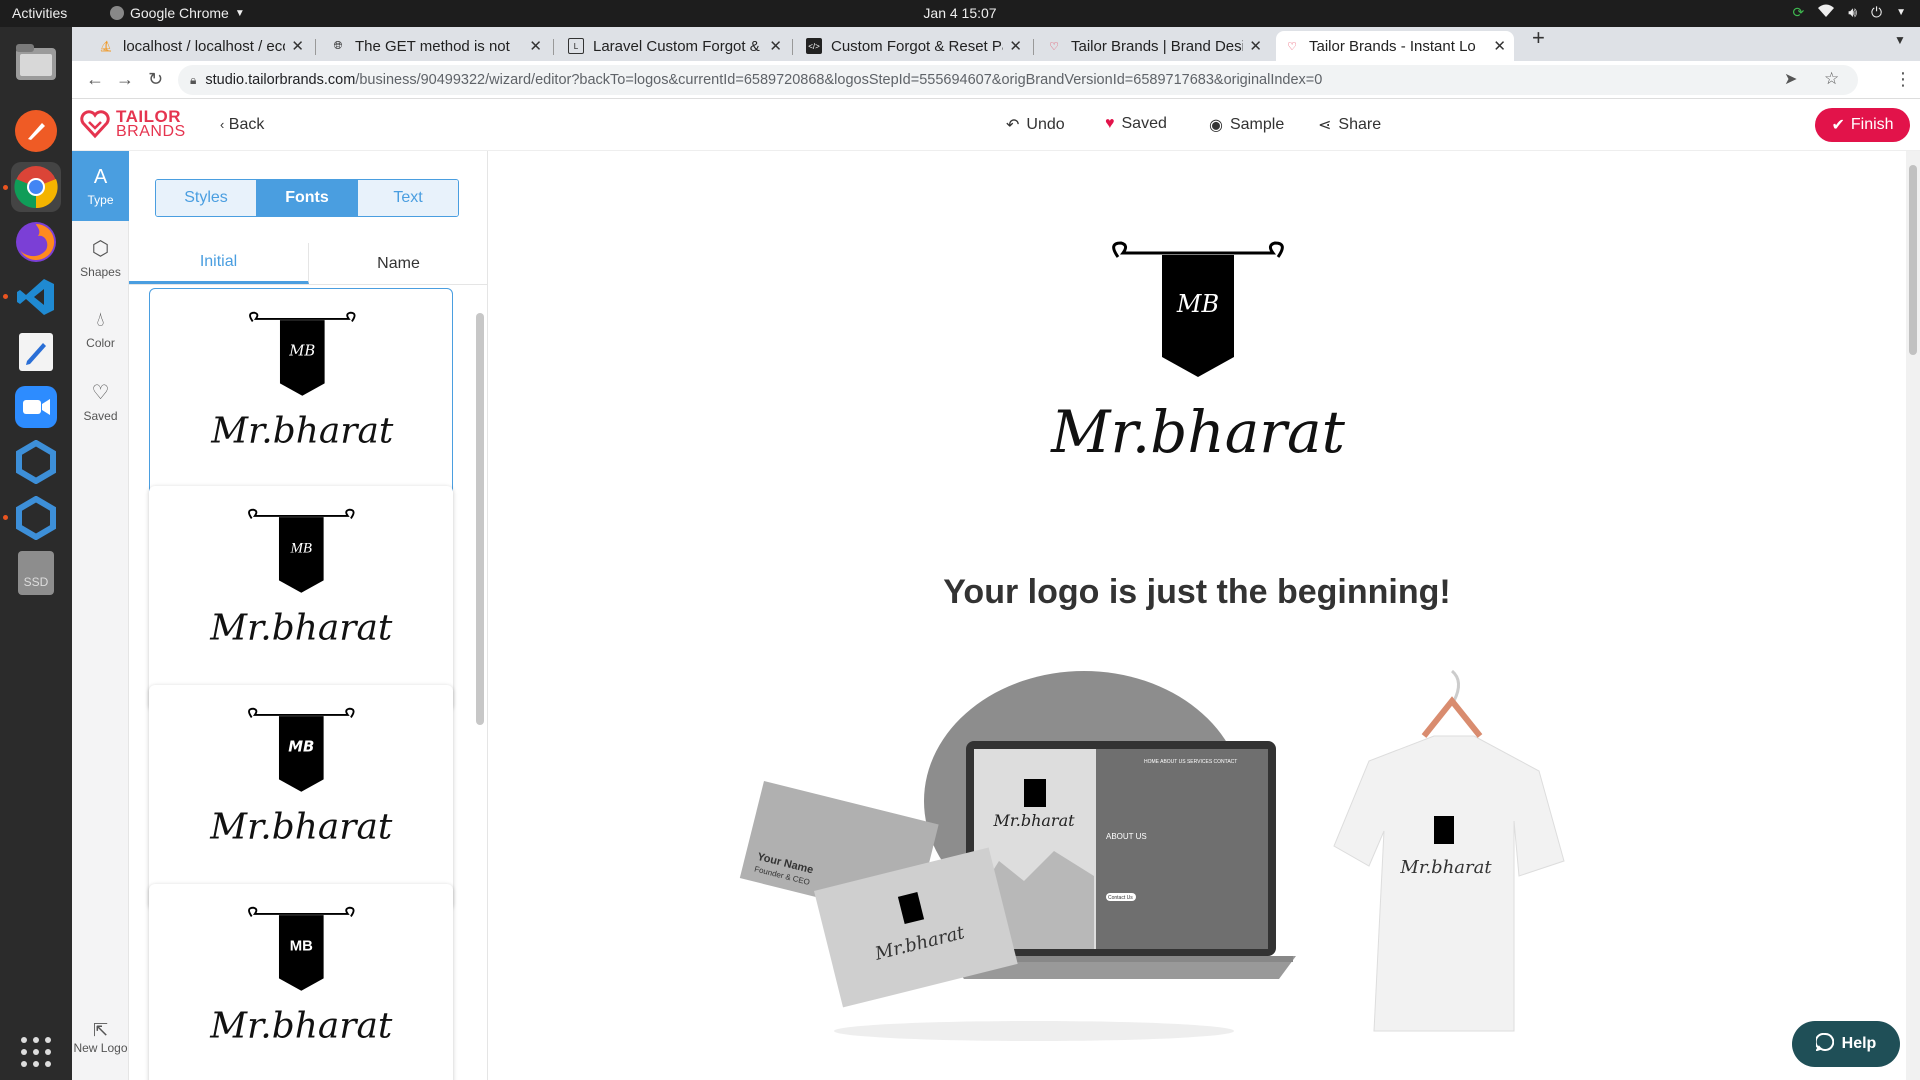  I want to click on brand-line-2: BRANDS, so click(151, 131).